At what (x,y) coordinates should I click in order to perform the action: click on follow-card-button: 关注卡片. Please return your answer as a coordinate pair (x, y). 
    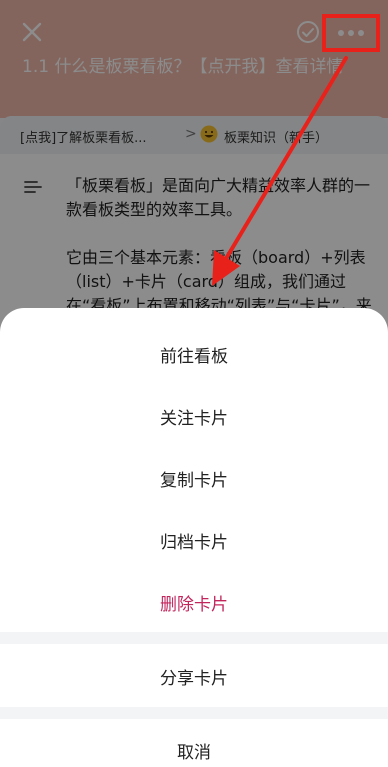
    Looking at the image, I should click on (194, 416).